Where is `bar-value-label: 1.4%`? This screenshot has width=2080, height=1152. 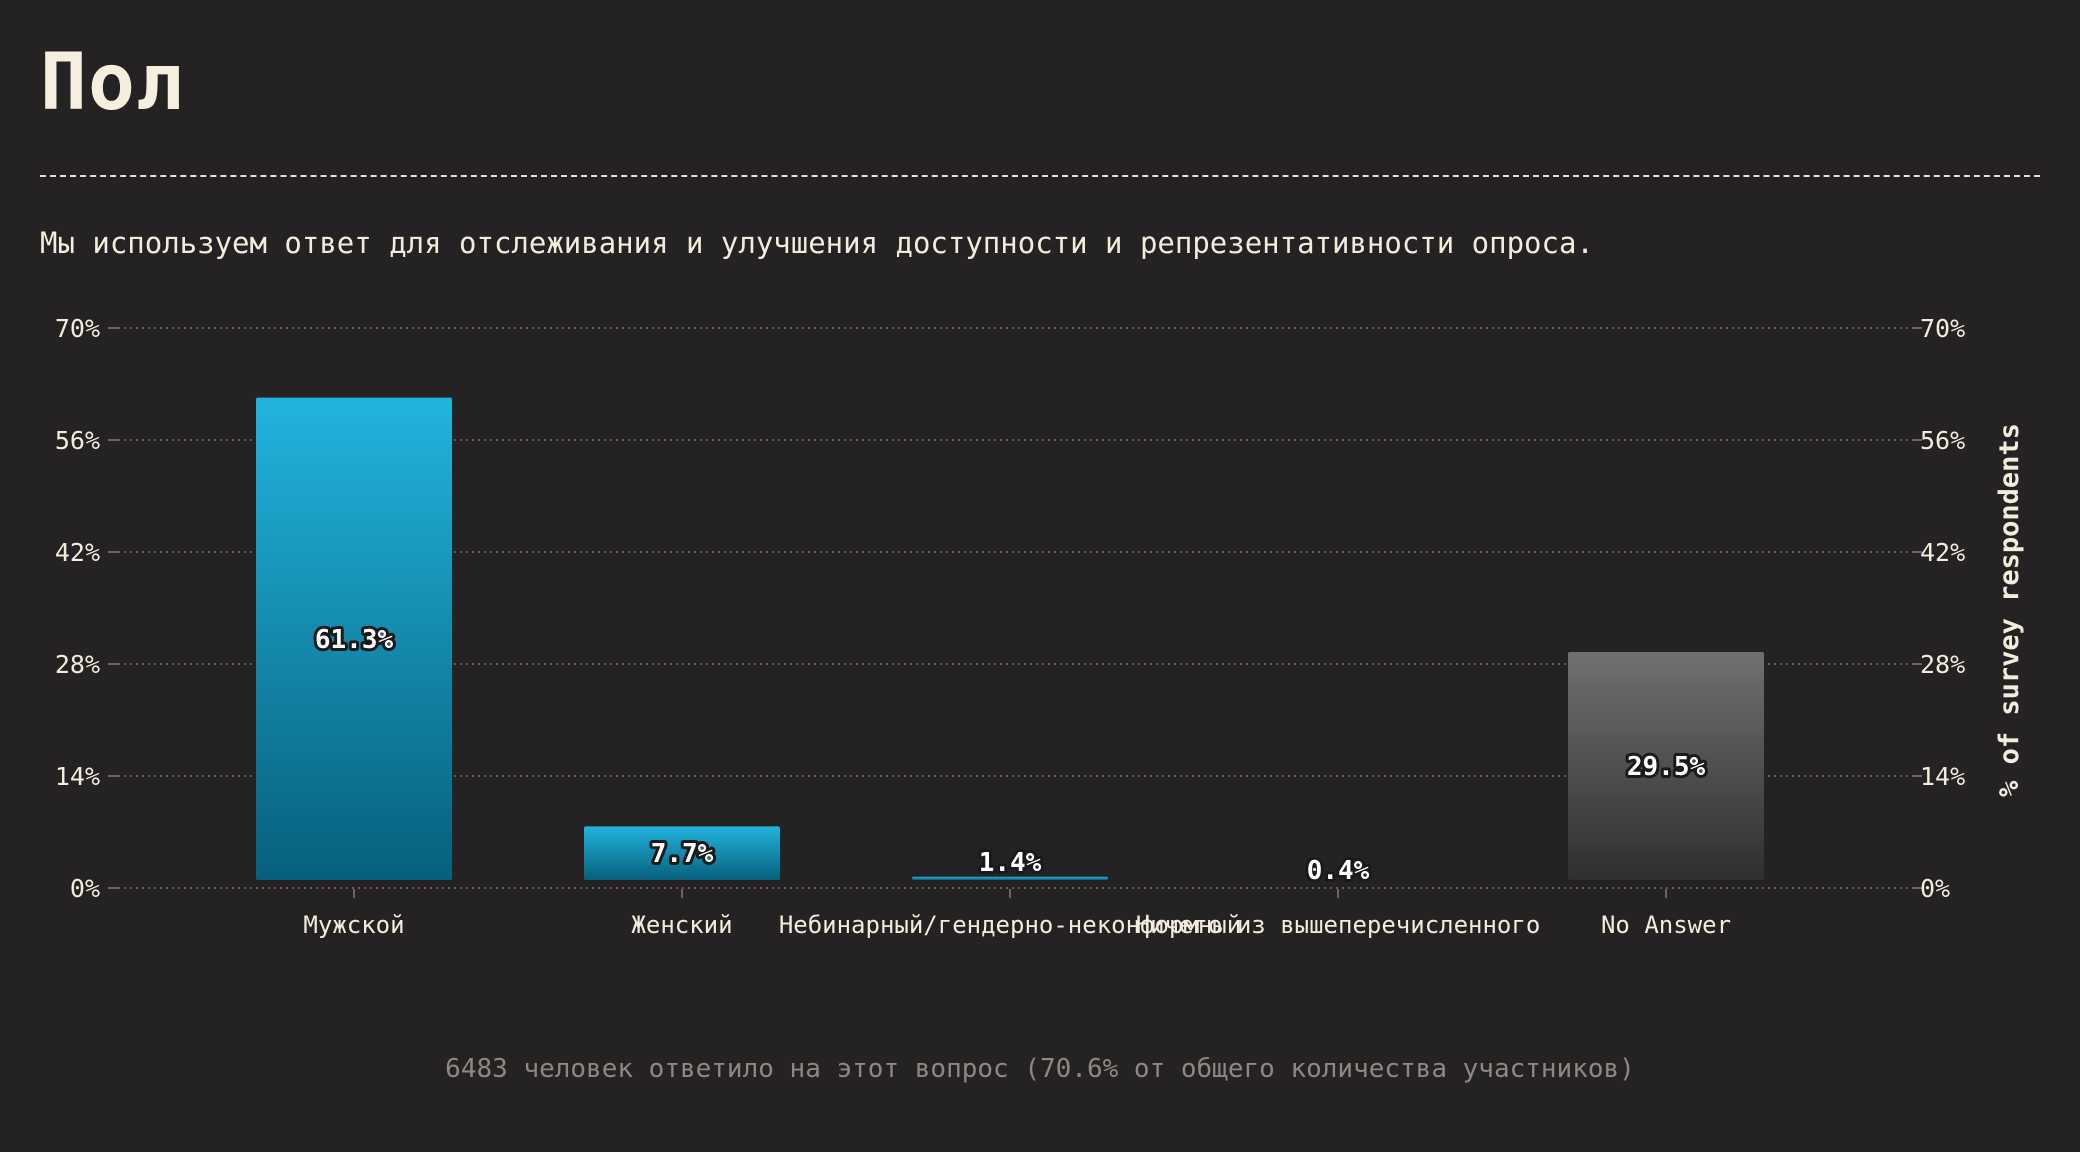 bar-value-label: 1.4% is located at coordinates (1010, 863).